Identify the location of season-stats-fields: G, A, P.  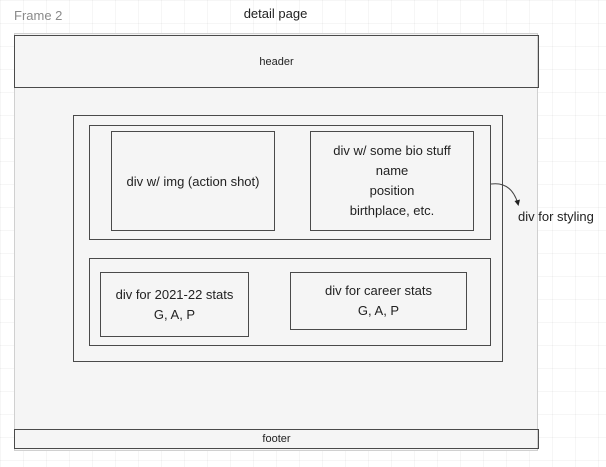
(174, 314).